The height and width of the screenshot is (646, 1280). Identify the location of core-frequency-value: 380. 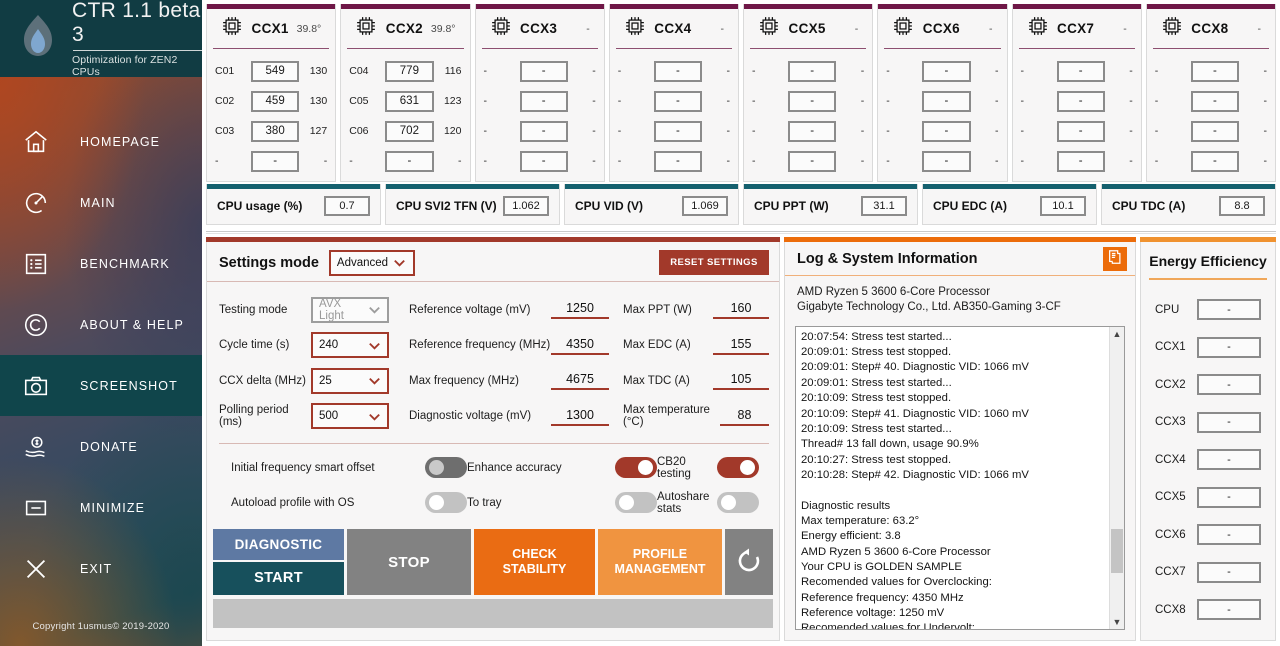
(275, 131).